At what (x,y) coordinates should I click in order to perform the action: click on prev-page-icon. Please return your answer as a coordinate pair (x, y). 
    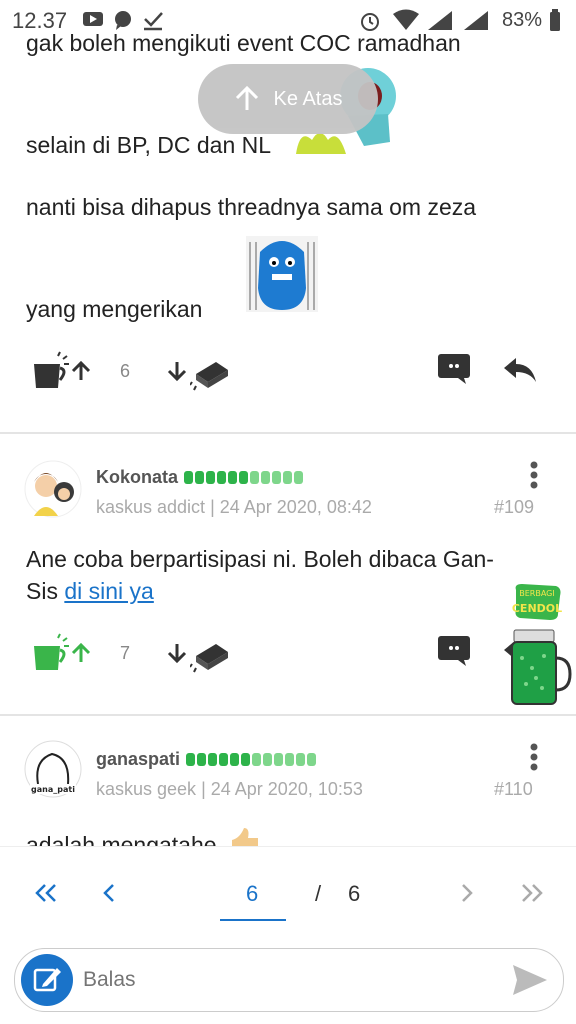
    Looking at the image, I should click on (109, 893).